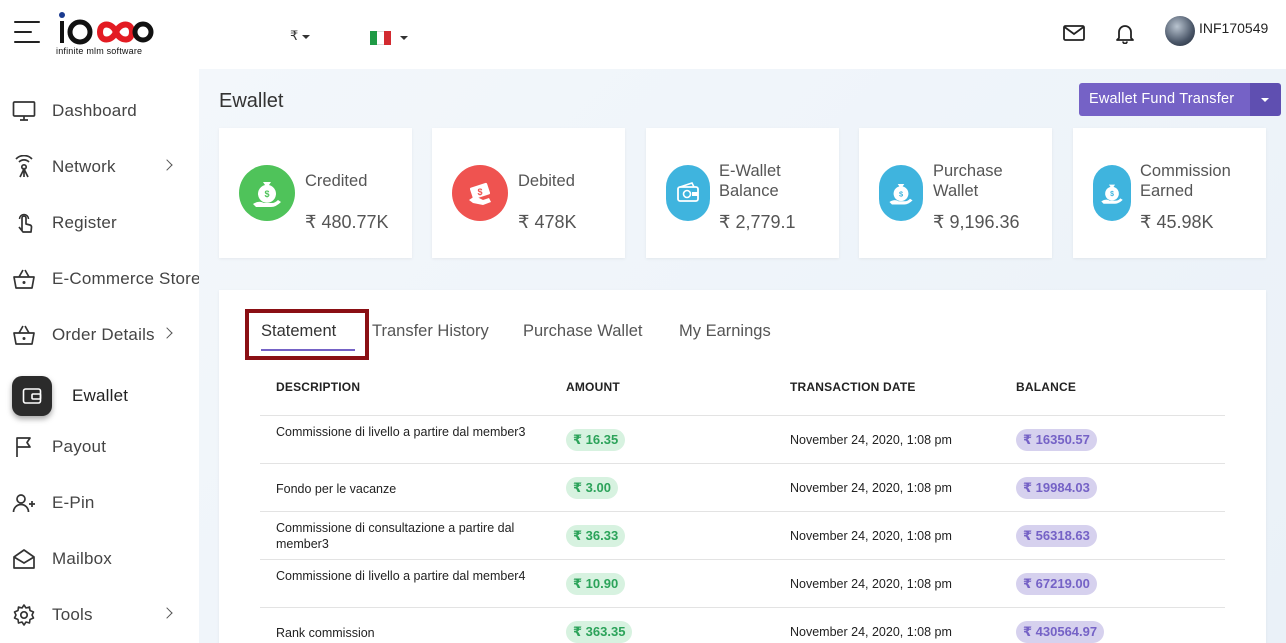 The image size is (1286, 643). I want to click on sidebar-item-label: Tools, so click(72, 614).